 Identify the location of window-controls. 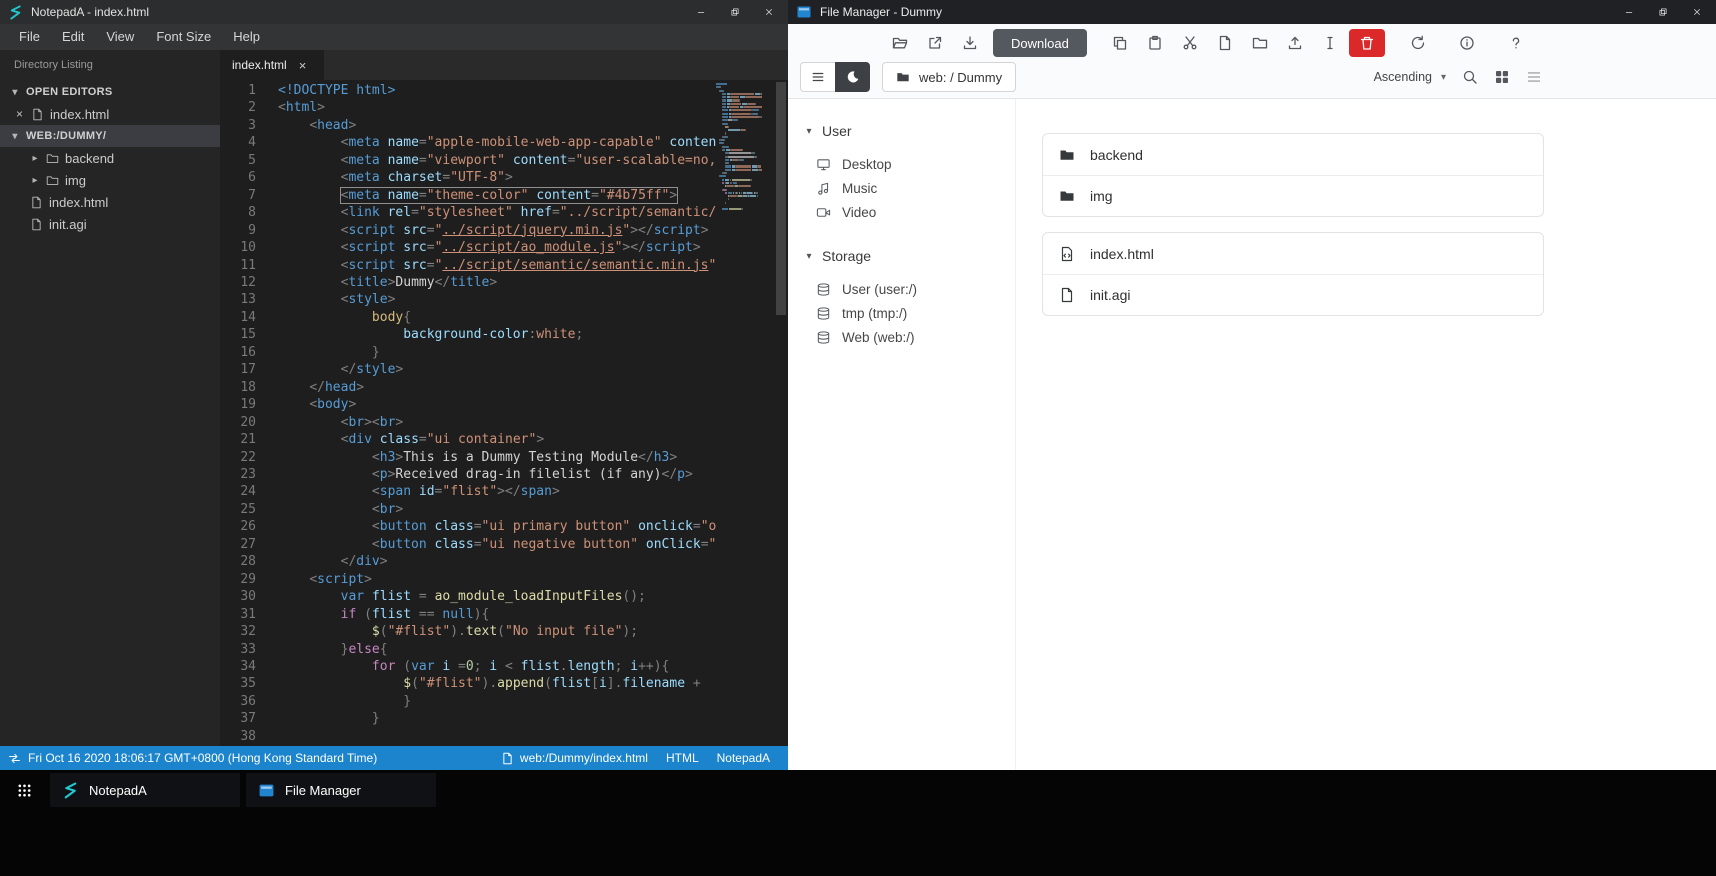
(735, 12).